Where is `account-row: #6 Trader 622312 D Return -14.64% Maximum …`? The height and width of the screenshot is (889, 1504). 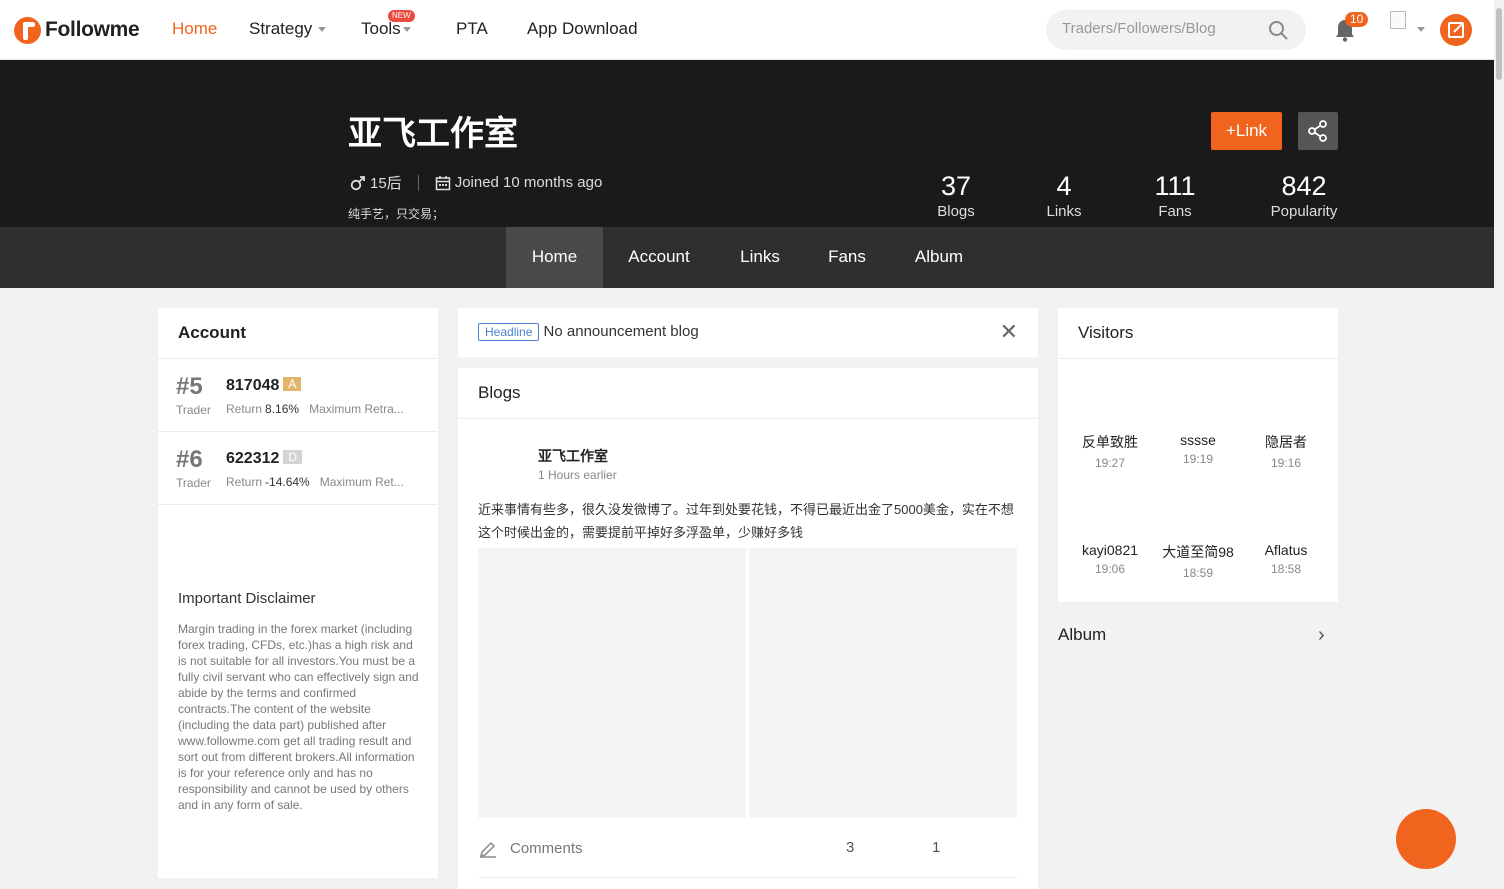 account-row: #6 Trader 622312 D Return -14.64% Maximum … is located at coordinates (298, 468).